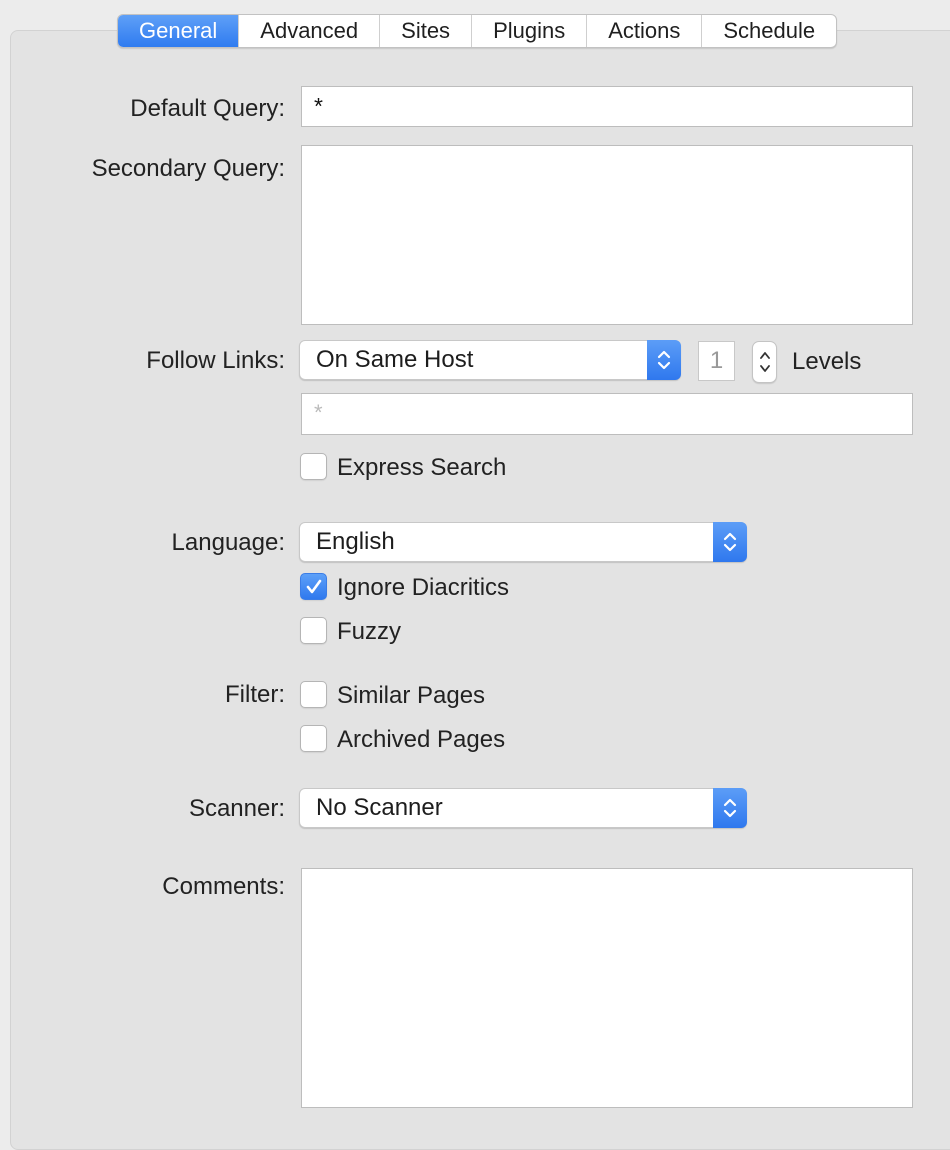 The image size is (950, 1150). I want to click on follow-links-popup: On Same Host, so click(490, 360).